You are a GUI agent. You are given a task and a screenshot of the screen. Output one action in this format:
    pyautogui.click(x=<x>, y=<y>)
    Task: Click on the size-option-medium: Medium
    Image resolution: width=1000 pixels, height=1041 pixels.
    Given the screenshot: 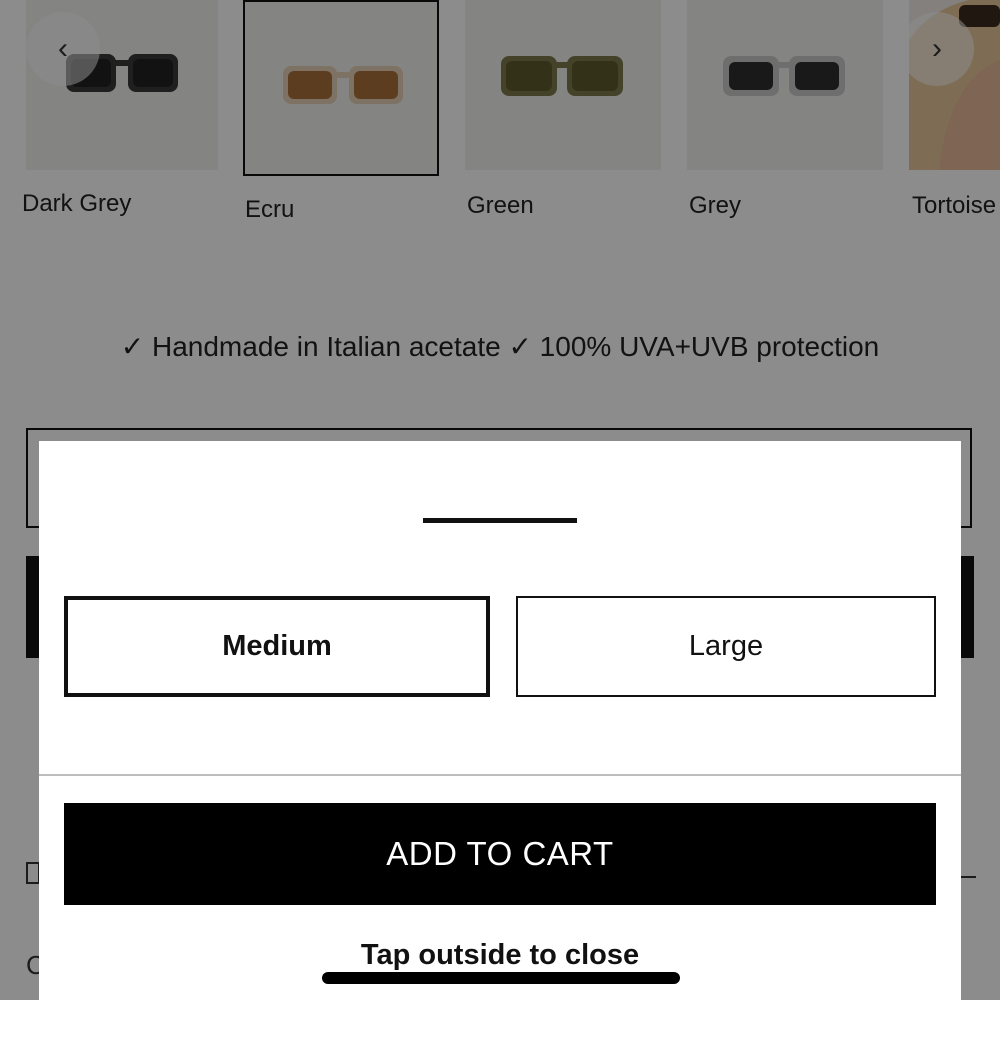 What is the action you would take?
    pyautogui.click(x=277, y=646)
    